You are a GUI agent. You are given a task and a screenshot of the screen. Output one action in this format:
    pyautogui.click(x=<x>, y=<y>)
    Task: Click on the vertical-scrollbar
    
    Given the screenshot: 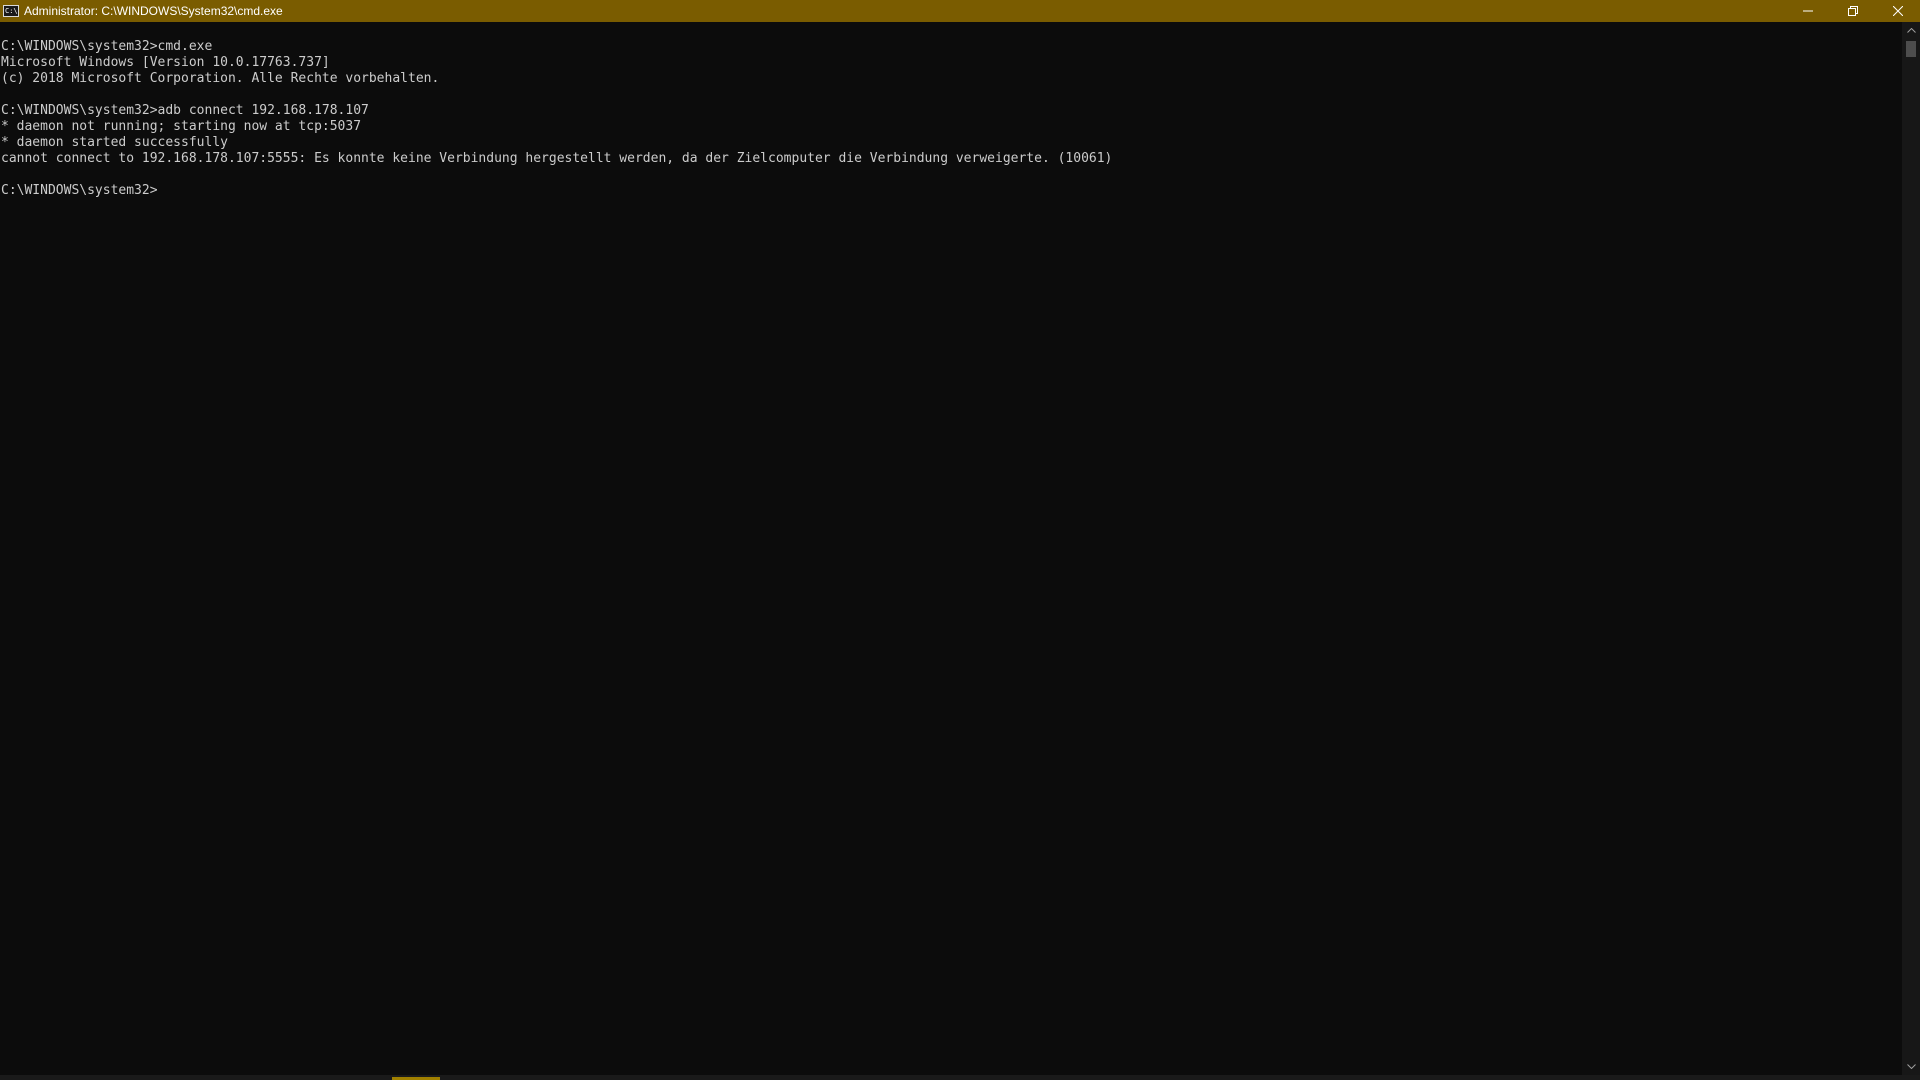 What is the action you would take?
    pyautogui.click(x=1911, y=548)
    